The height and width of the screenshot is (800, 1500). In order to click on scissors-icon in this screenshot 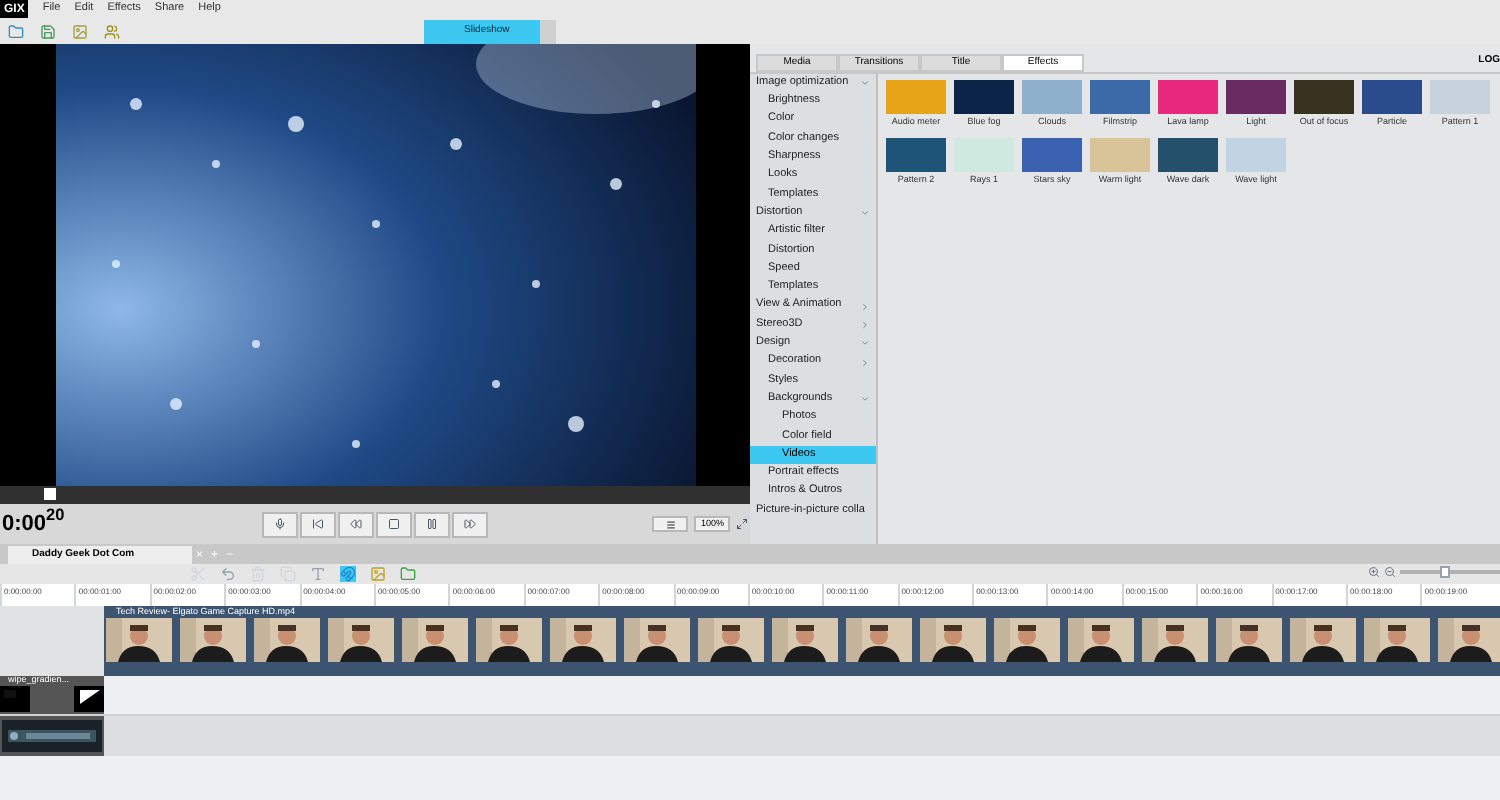, I will do `click(198, 574)`.